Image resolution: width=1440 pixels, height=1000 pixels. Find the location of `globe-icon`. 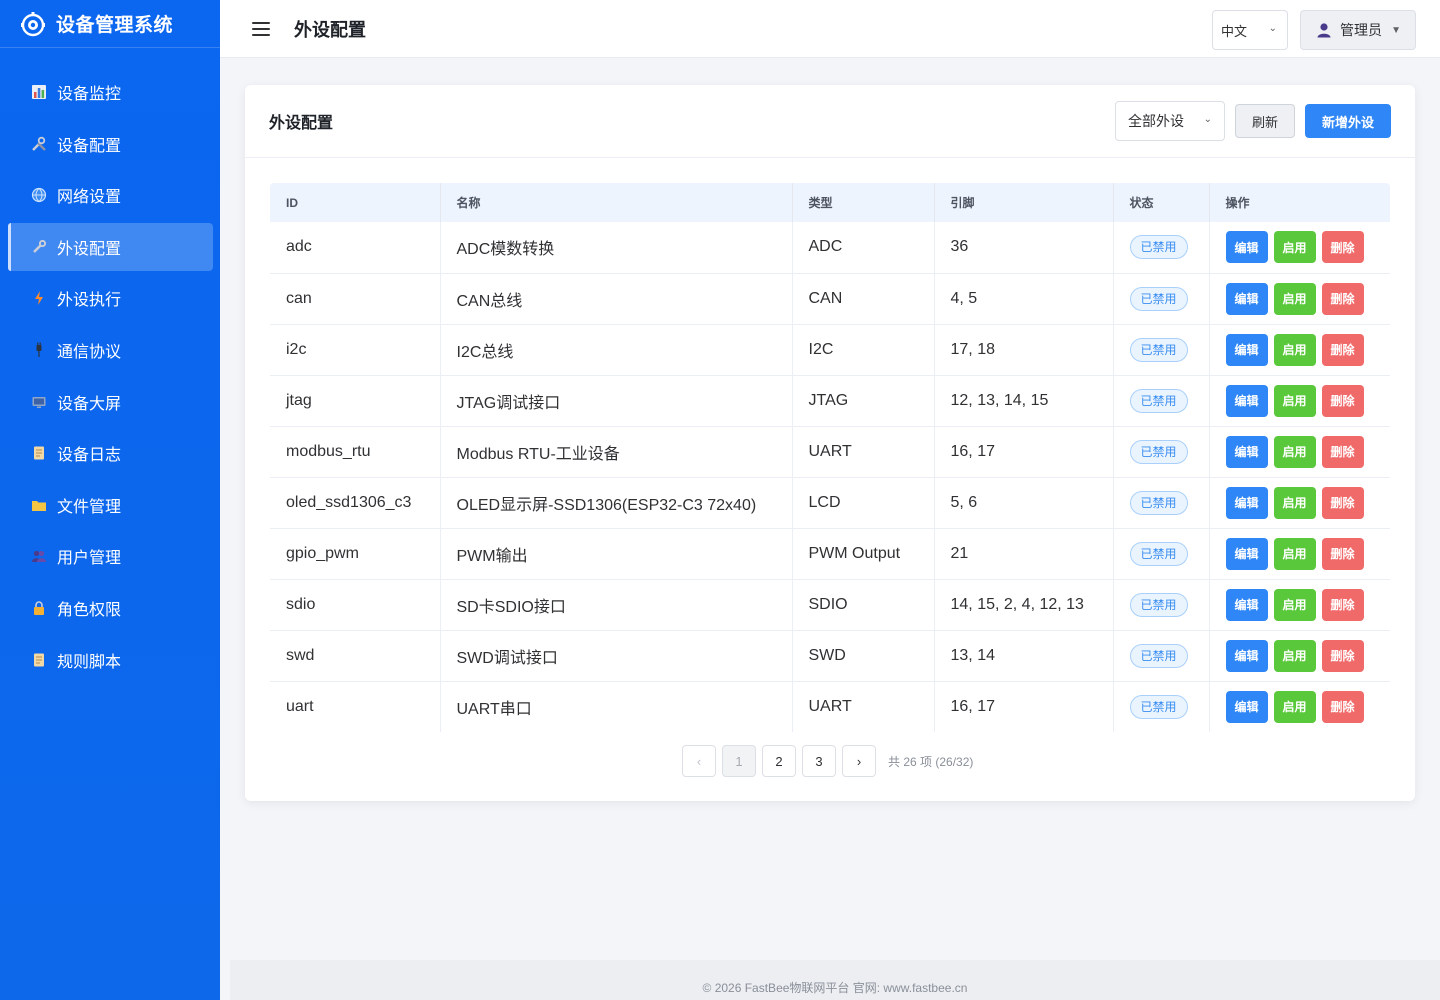

globe-icon is located at coordinates (39, 195).